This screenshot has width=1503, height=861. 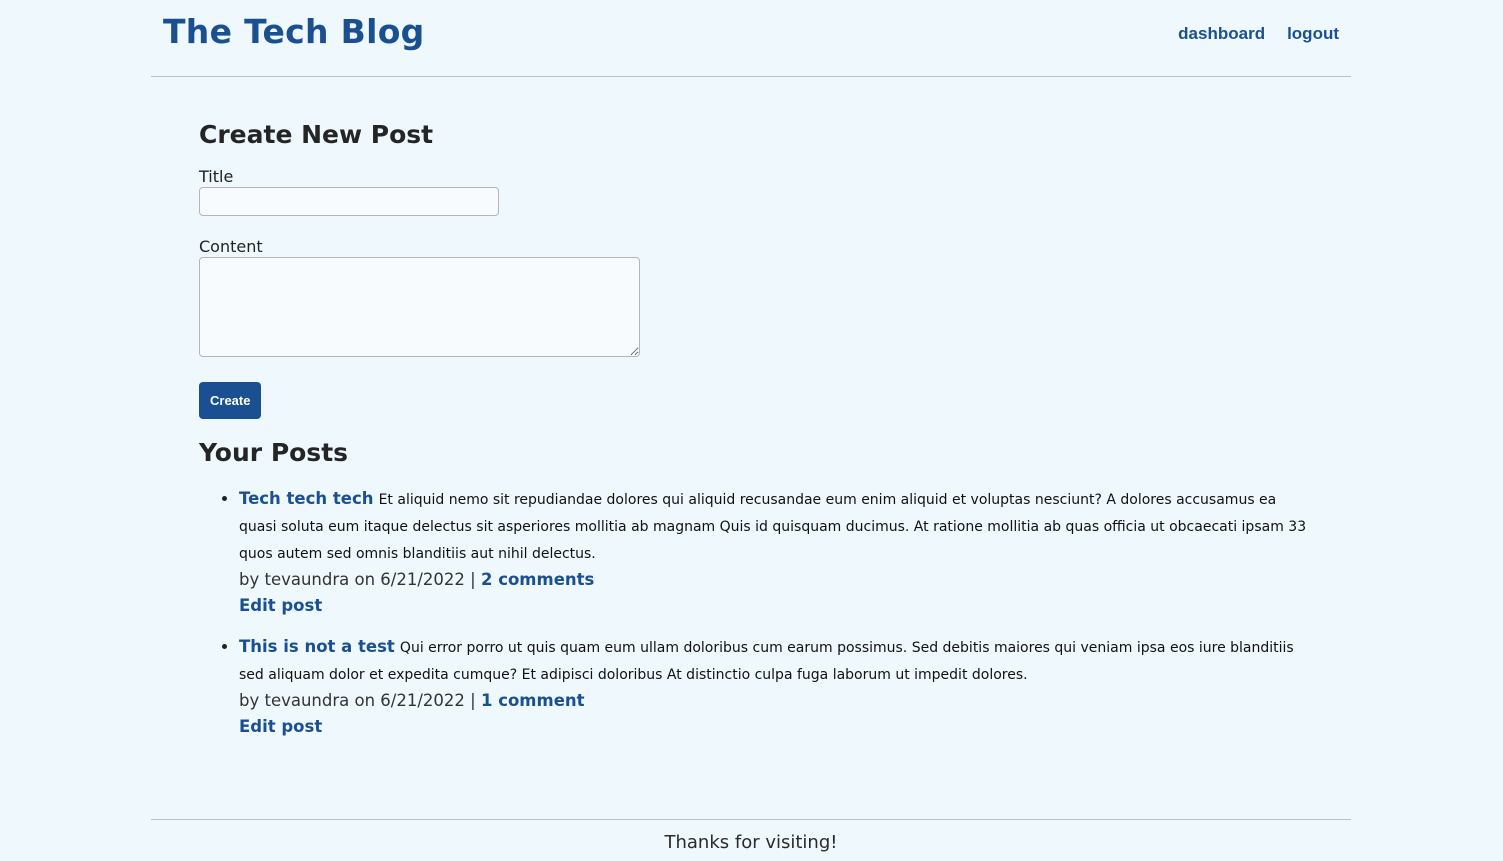 I want to click on footer-text: Thanks for visiting!, so click(x=751, y=842).